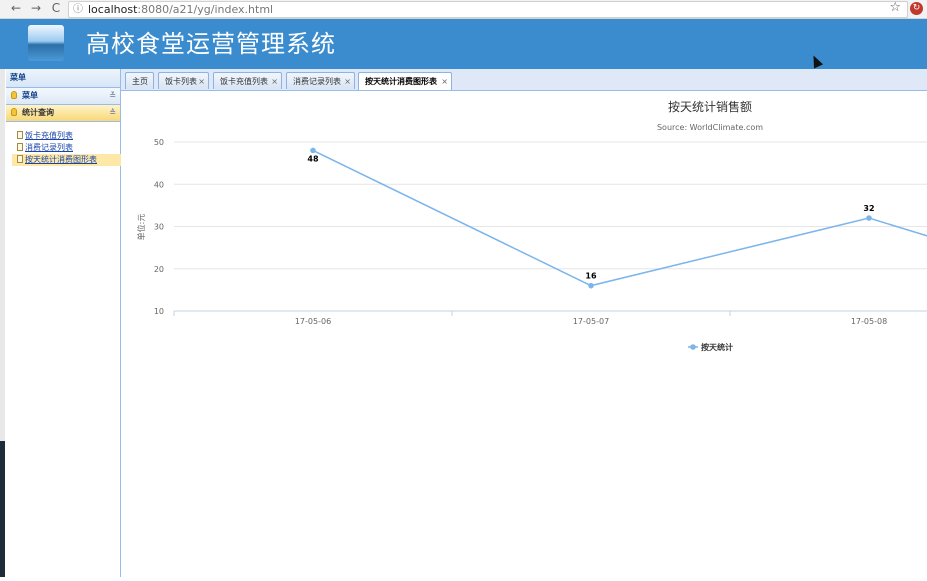 The width and height of the screenshot is (927, 581). What do you see at coordinates (869, 321) in the screenshot?
I see `x-tick-label: 17-05-08` at bounding box center [869, 321].